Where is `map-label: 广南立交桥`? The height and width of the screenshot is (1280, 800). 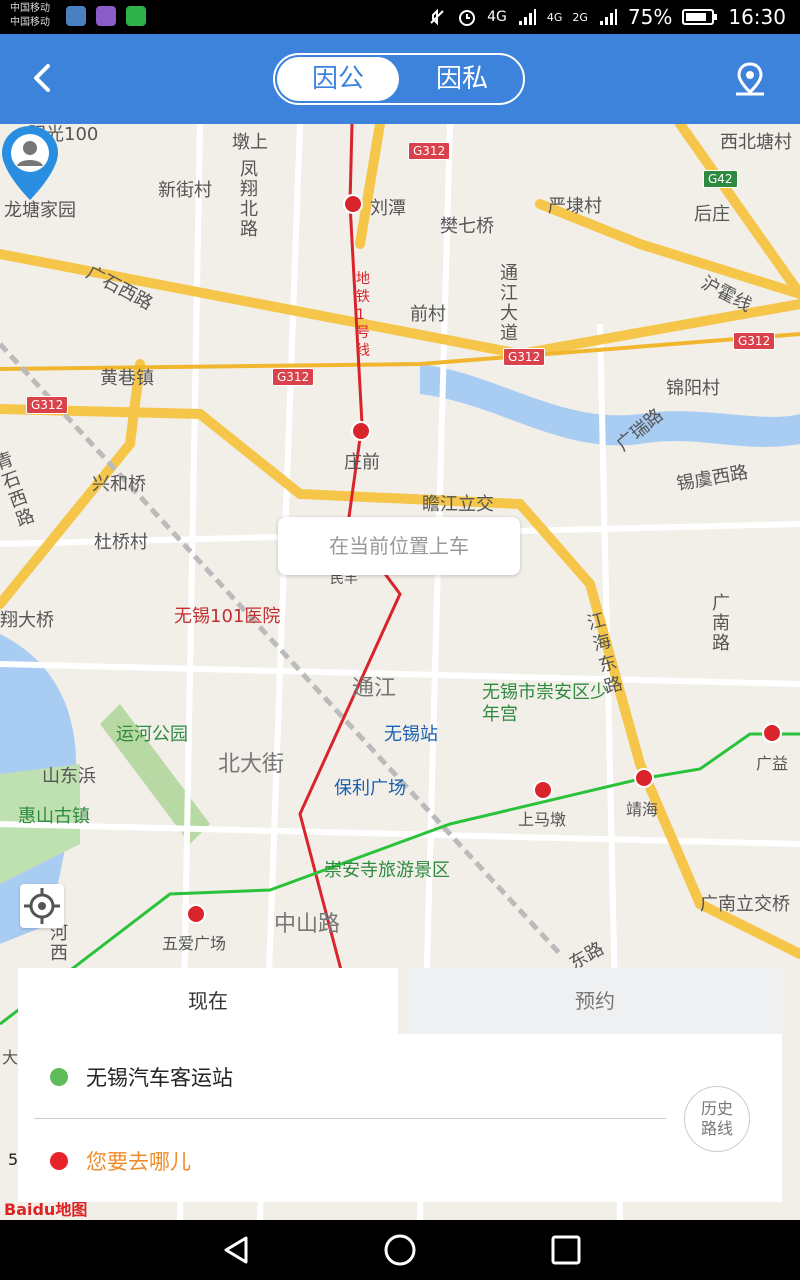
map-label: 广南立交桥 is located at coordinates (745, 904).